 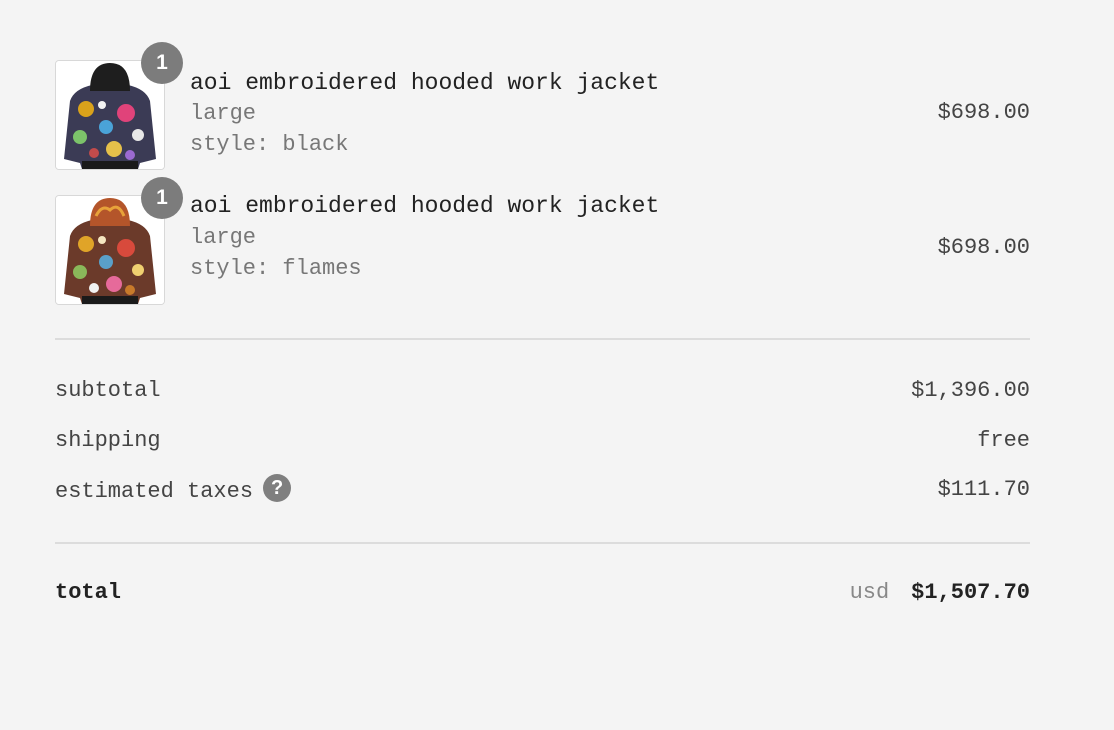 What do you see at coordinates (970, 592) in the screenshot?
I see `total-amount: $1,507.70` at bounding box center [970, 592].